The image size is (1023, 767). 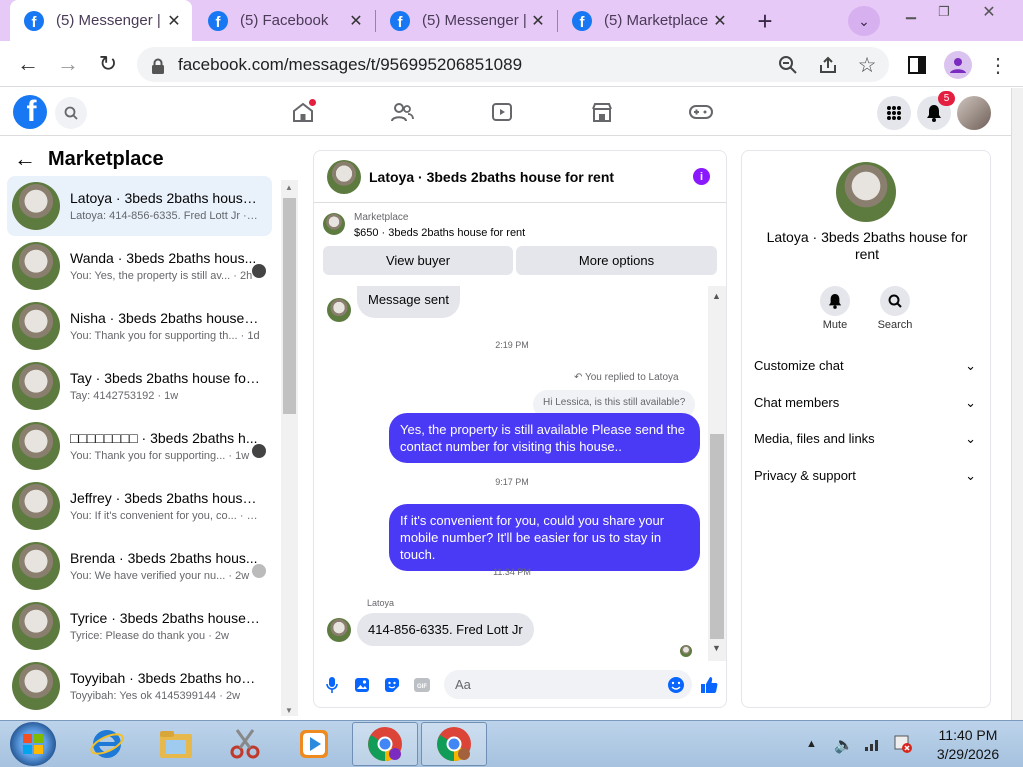 What do you see at coordinates (701, 112) in the screenshot?
I see `gaming-nav` at bounding box center [701, 112].